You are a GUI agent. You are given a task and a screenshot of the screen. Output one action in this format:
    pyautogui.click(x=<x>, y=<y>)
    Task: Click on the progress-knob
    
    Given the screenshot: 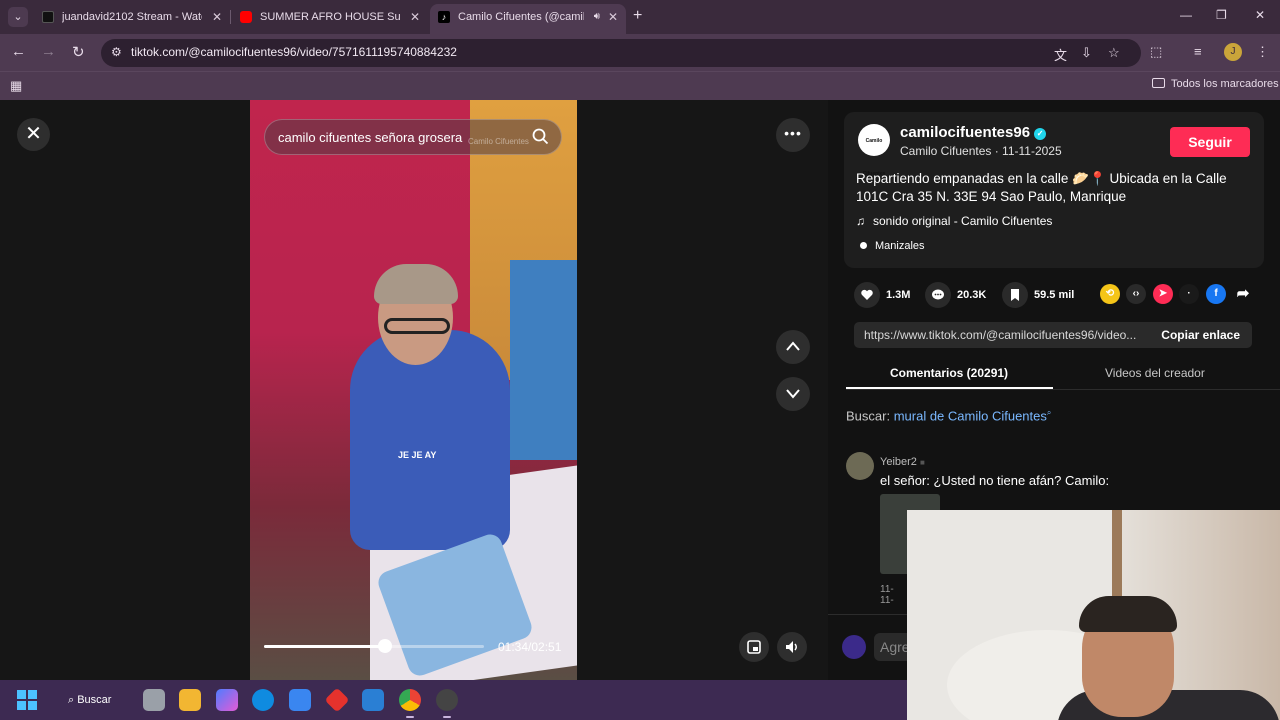 What is the action you would take?
    pyautogui.click(x=385, y=646)
    